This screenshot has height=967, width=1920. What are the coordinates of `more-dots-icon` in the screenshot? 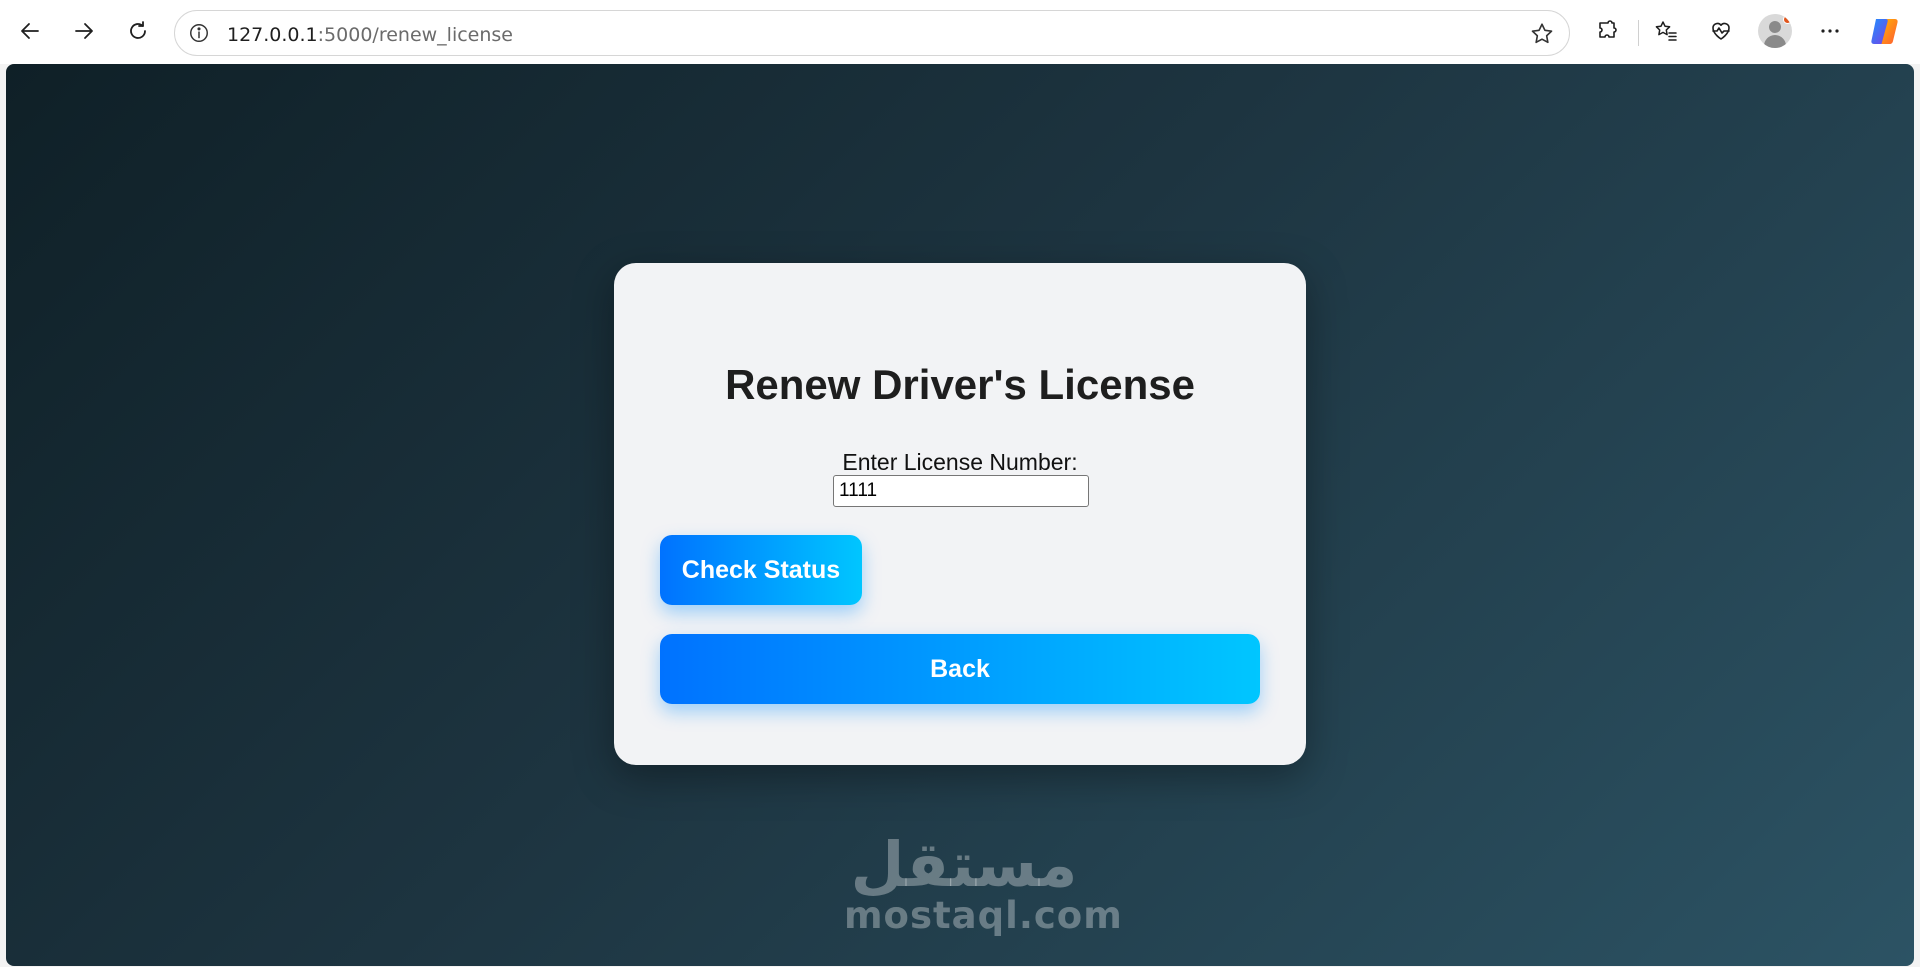 It's located at (1830, 31).